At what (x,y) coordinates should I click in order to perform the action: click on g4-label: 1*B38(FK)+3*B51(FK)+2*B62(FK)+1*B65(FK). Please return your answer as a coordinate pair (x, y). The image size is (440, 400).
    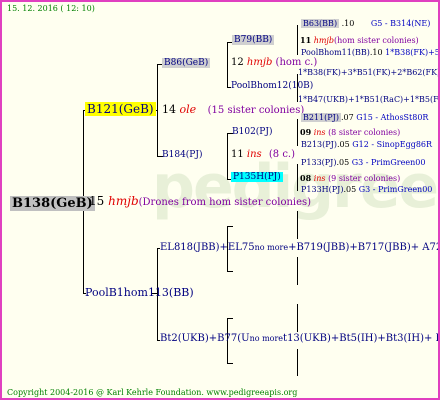
    Looking at the image, I should click on (369, 72).